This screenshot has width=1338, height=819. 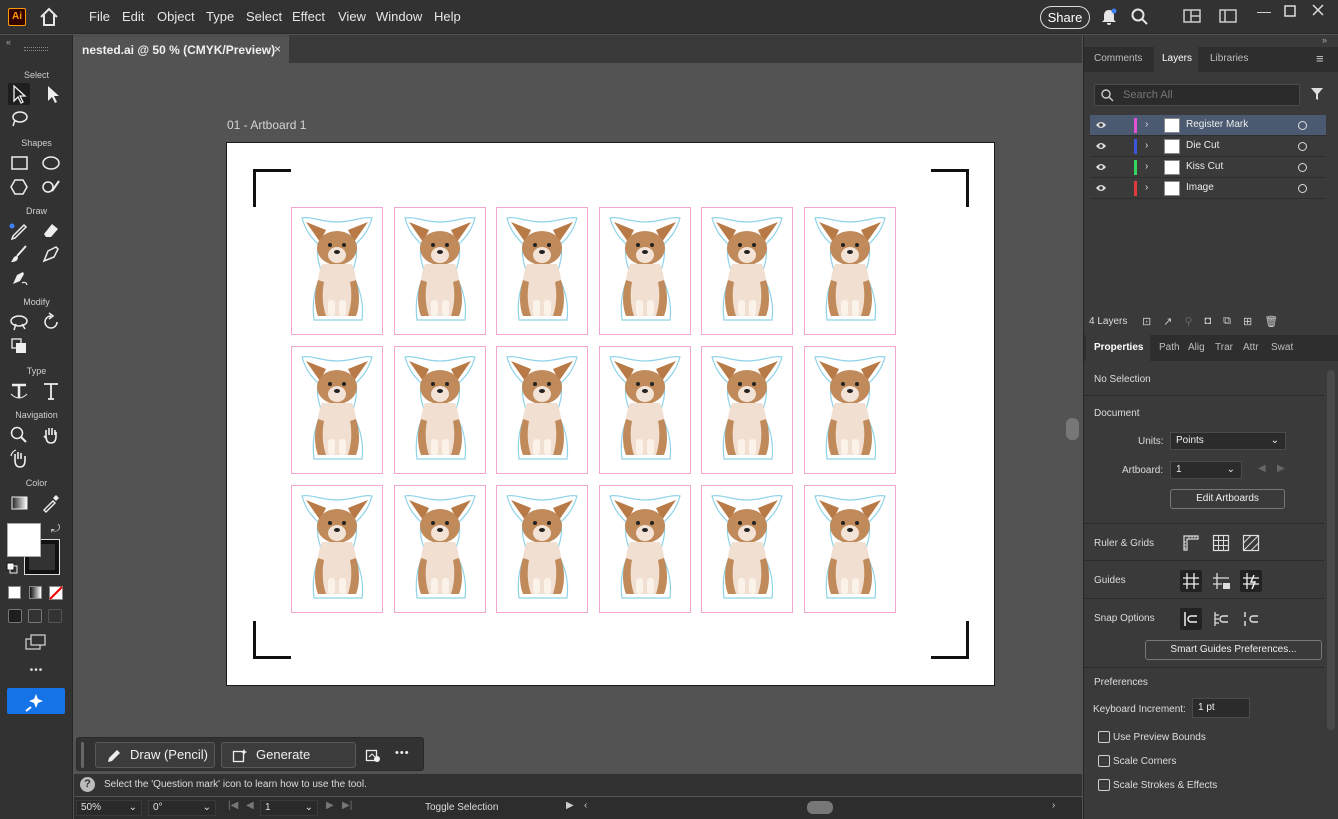 What do you see at coordinates (176, 16) in the screenshot?
I see `menu-object: Object` at bounding box center [176, 16].